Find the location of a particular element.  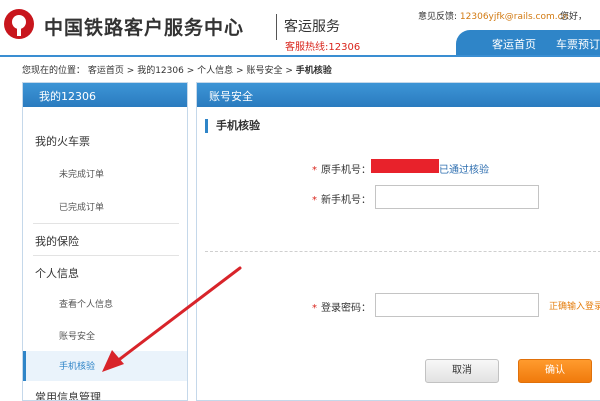

railway-logo-icon is located at coordinates (19, 24).